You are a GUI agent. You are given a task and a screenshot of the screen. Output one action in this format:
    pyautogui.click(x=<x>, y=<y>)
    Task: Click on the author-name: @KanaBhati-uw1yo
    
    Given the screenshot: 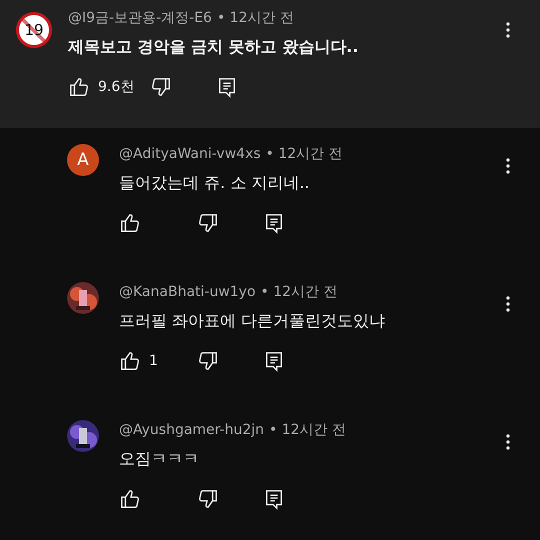 What is the action you would take?
    pyautogui.click(x=187, y=292)
    